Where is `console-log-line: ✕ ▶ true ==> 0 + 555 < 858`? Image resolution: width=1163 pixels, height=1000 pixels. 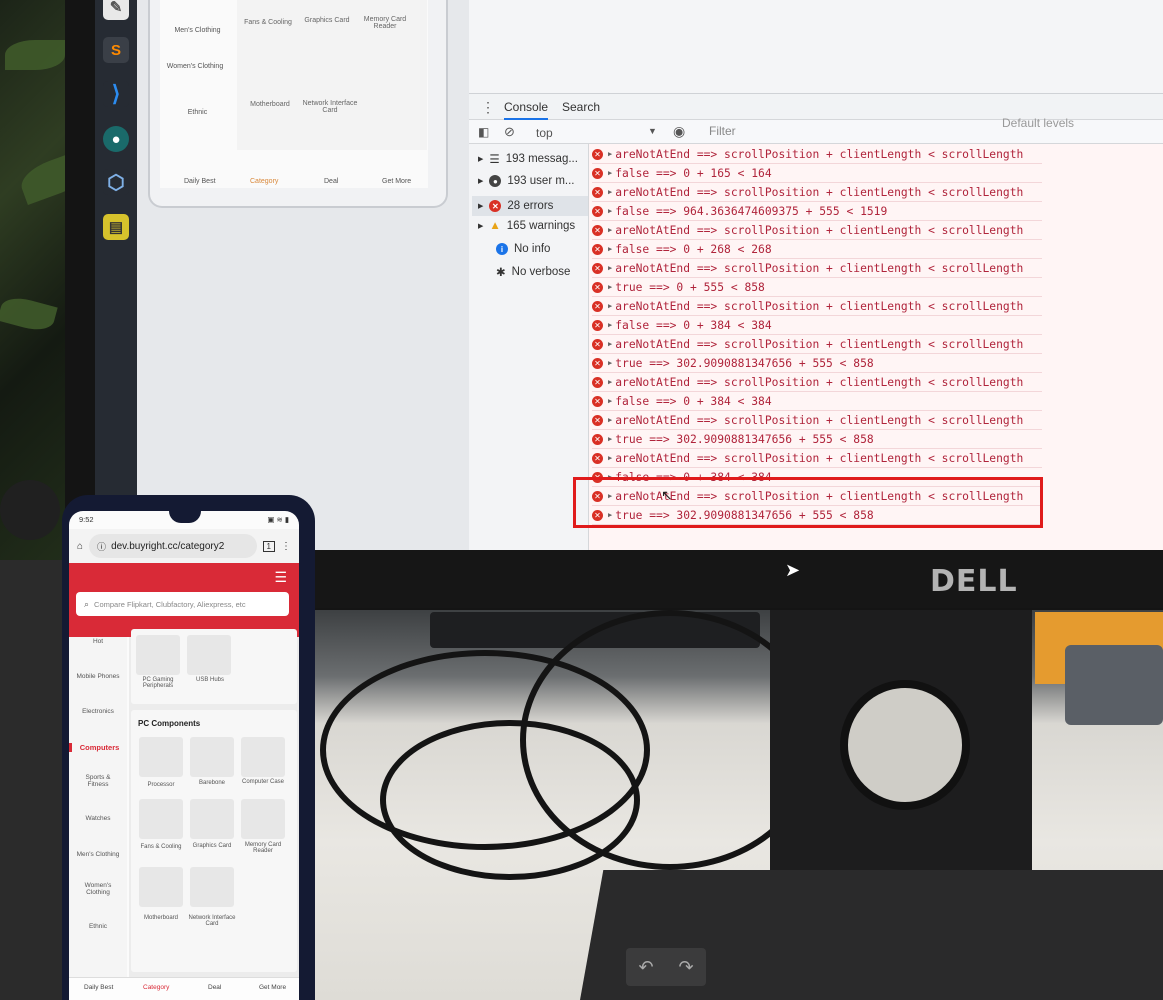 console-log-line: ✕ ▶ true ==> 0 + 555 < 858 is located at coordinates (817, 287).